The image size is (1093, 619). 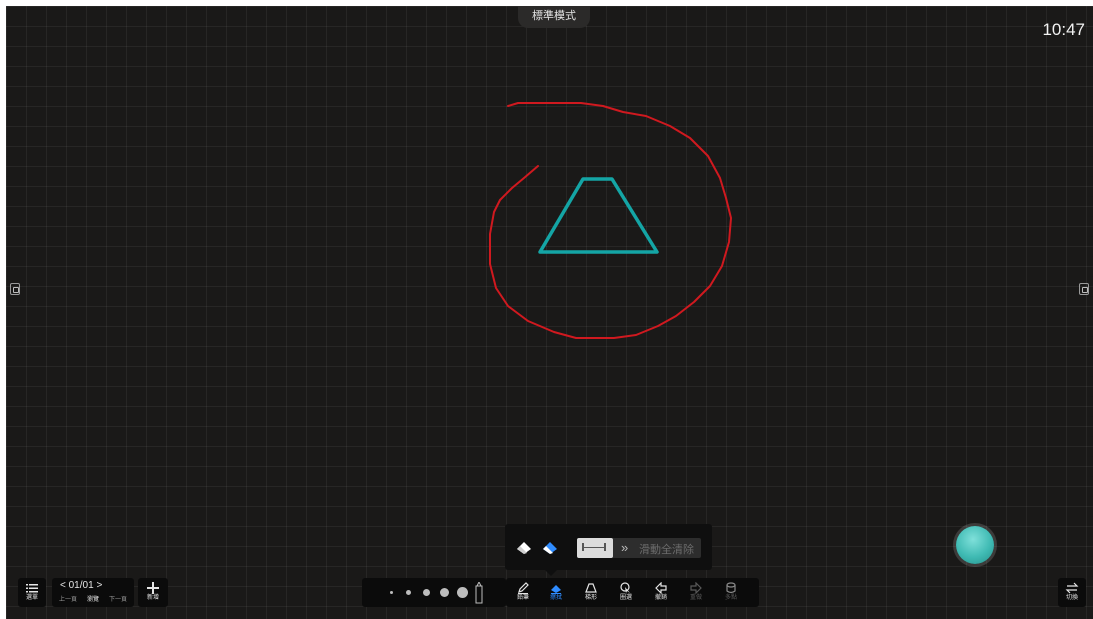 What do you see at coordinates (524, 547) in the screenshot?
I see `eraser-white-icon` at bounding box center [524, 547].